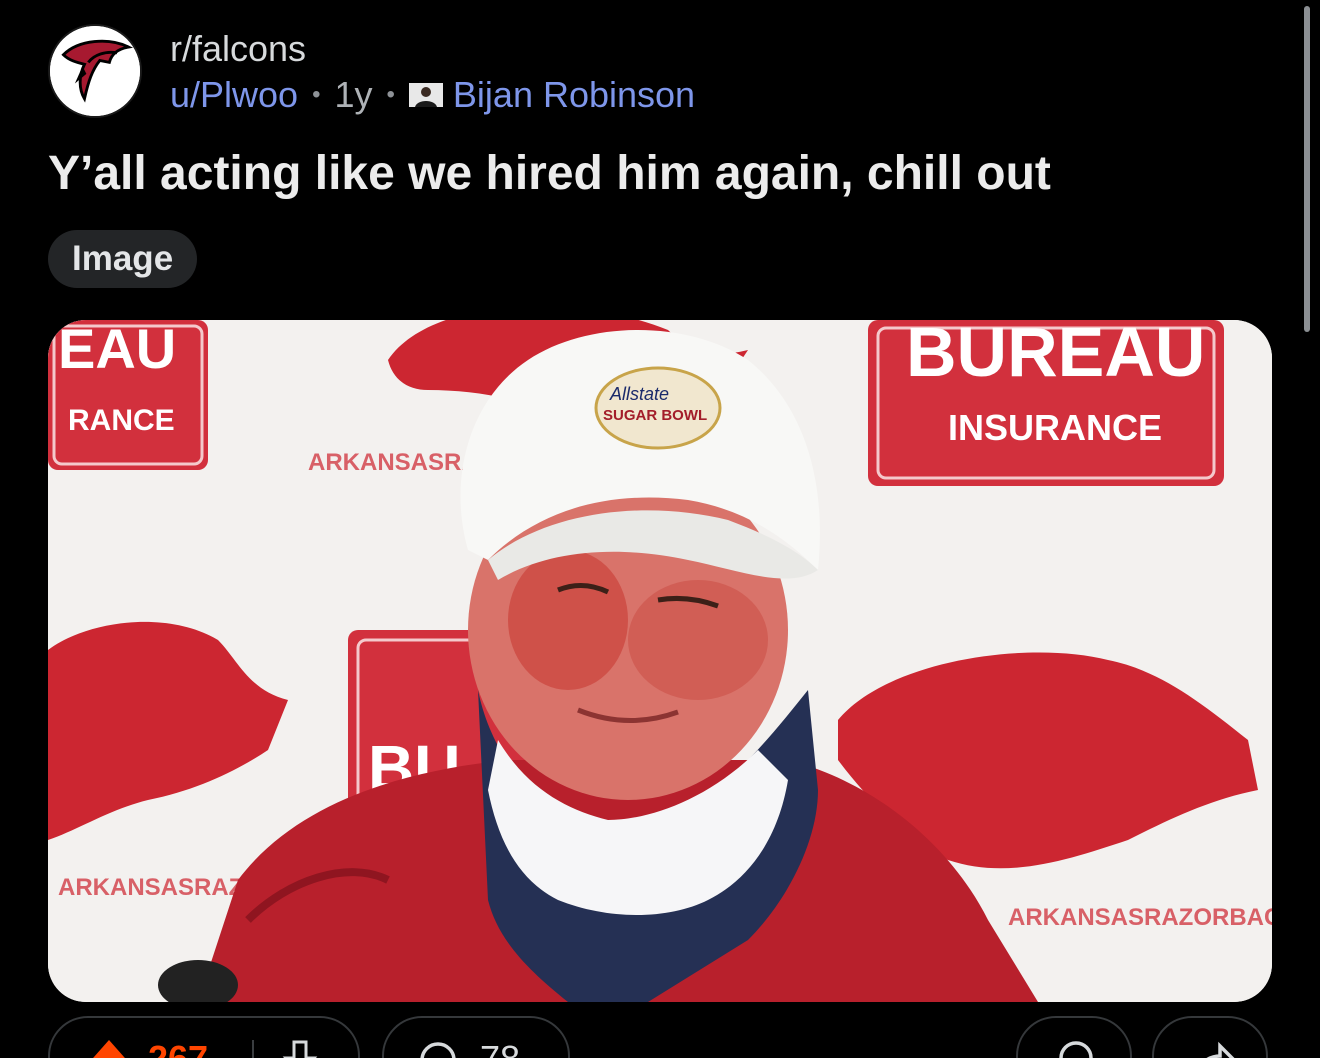  Describe the element at coordinates (1055, 355) in the screenshot. I see `banner-right-text: BUREAU` at that location.